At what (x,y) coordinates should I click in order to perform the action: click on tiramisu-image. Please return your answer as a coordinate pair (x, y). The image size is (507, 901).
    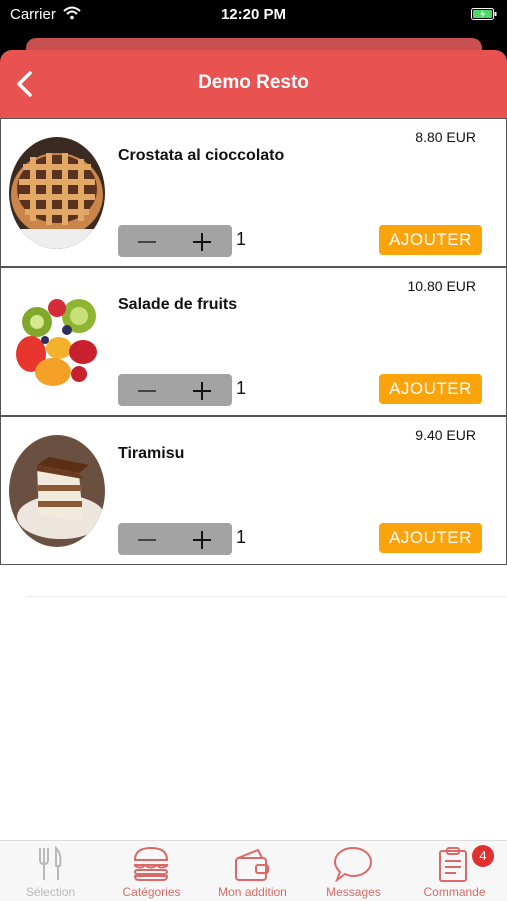
    Looking at the image, I should click on (57, 491).